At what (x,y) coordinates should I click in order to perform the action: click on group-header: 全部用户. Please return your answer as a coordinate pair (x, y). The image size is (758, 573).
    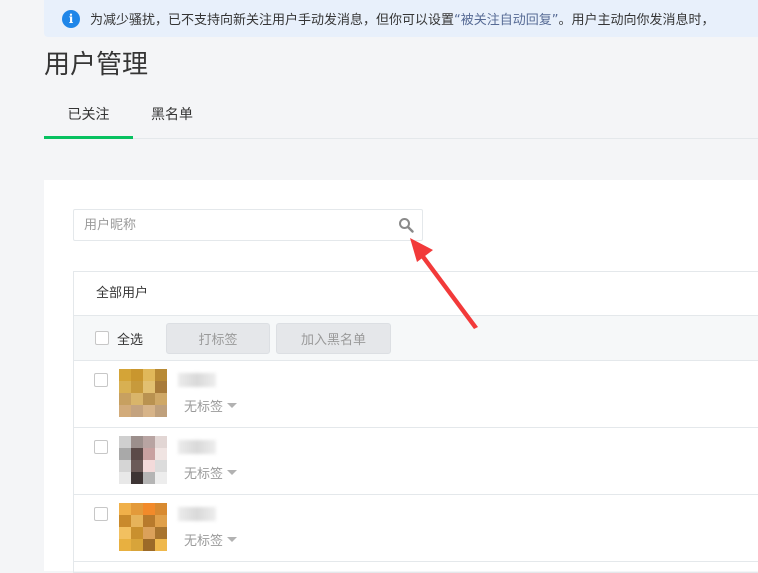
    Looking at the image, I should click on (416, 294).